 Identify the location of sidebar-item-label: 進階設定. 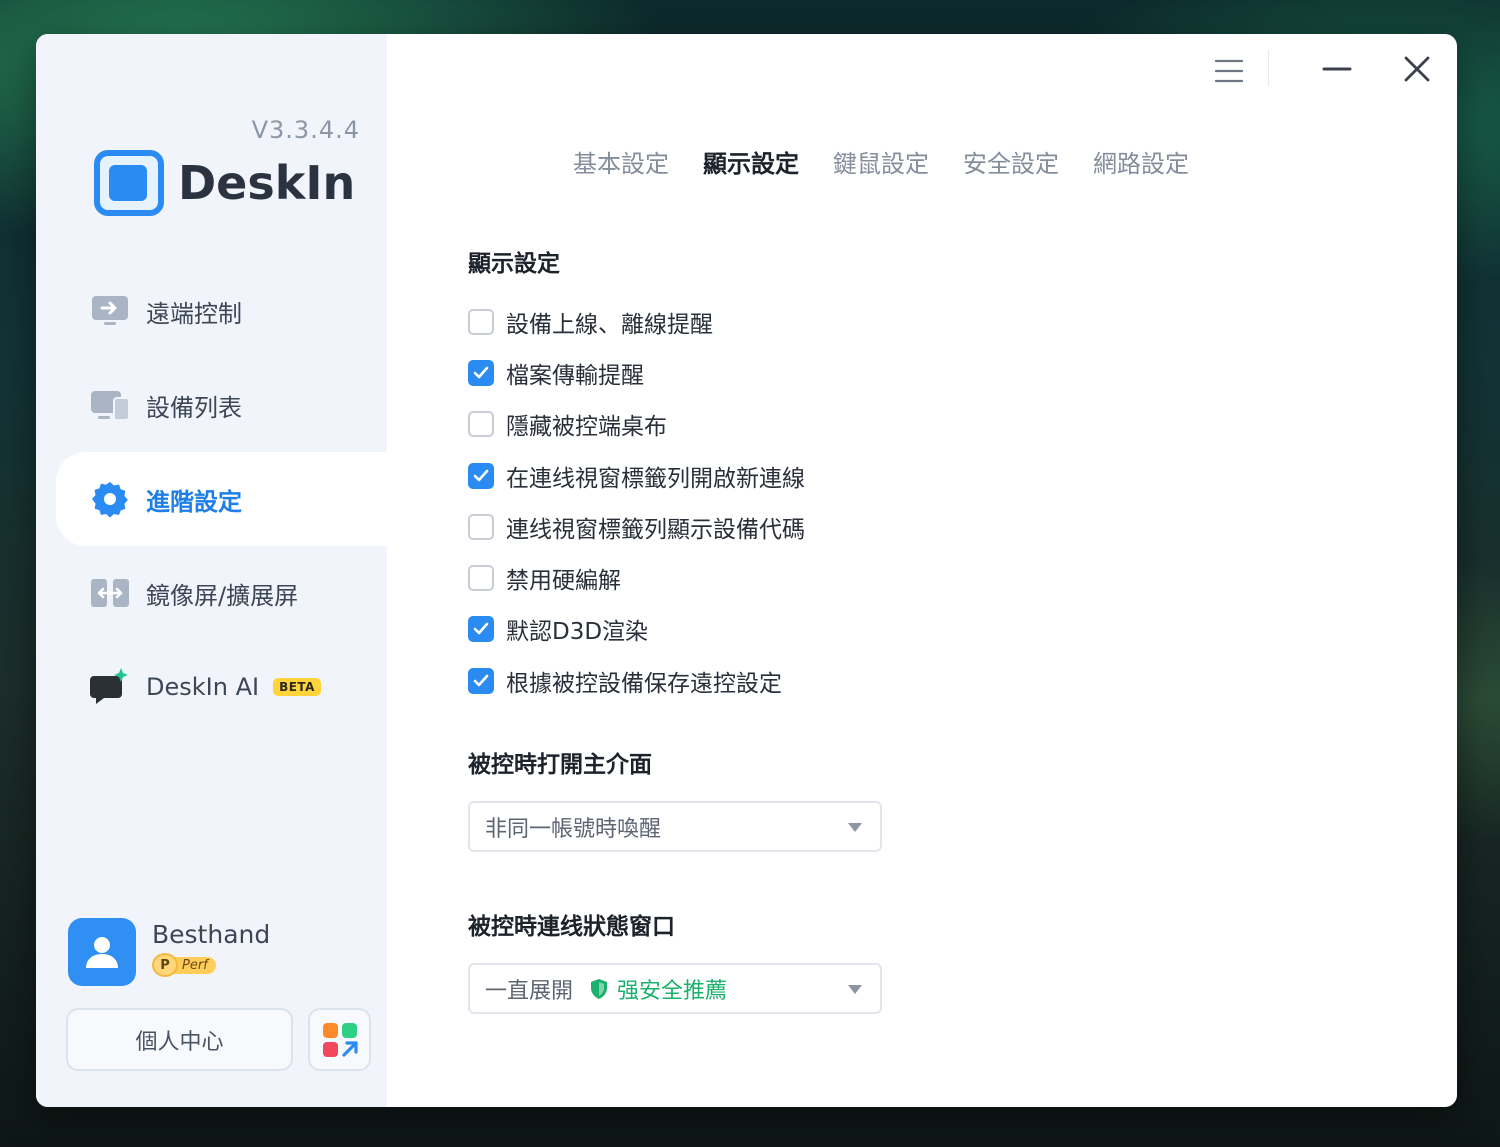
(194, 501).